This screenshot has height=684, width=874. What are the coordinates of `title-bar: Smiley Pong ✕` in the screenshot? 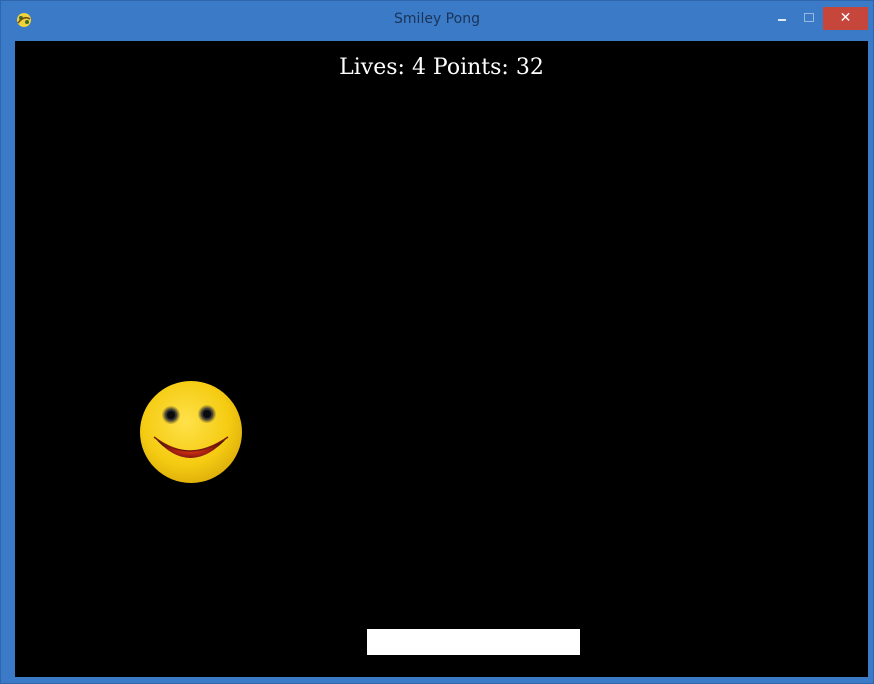 It's located at (437, 20).